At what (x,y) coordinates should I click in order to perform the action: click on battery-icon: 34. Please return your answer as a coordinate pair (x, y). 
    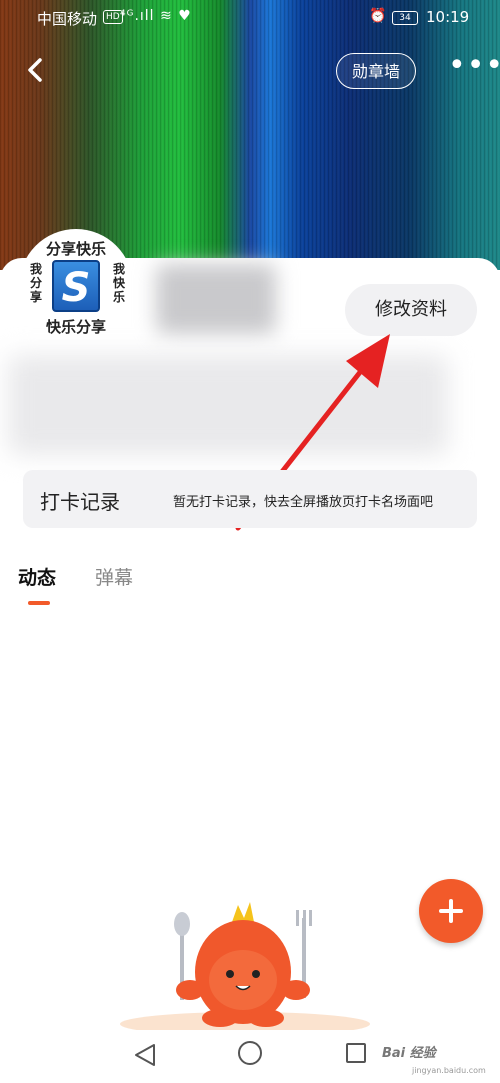
    Looking at the image, I should click on (405, 18).